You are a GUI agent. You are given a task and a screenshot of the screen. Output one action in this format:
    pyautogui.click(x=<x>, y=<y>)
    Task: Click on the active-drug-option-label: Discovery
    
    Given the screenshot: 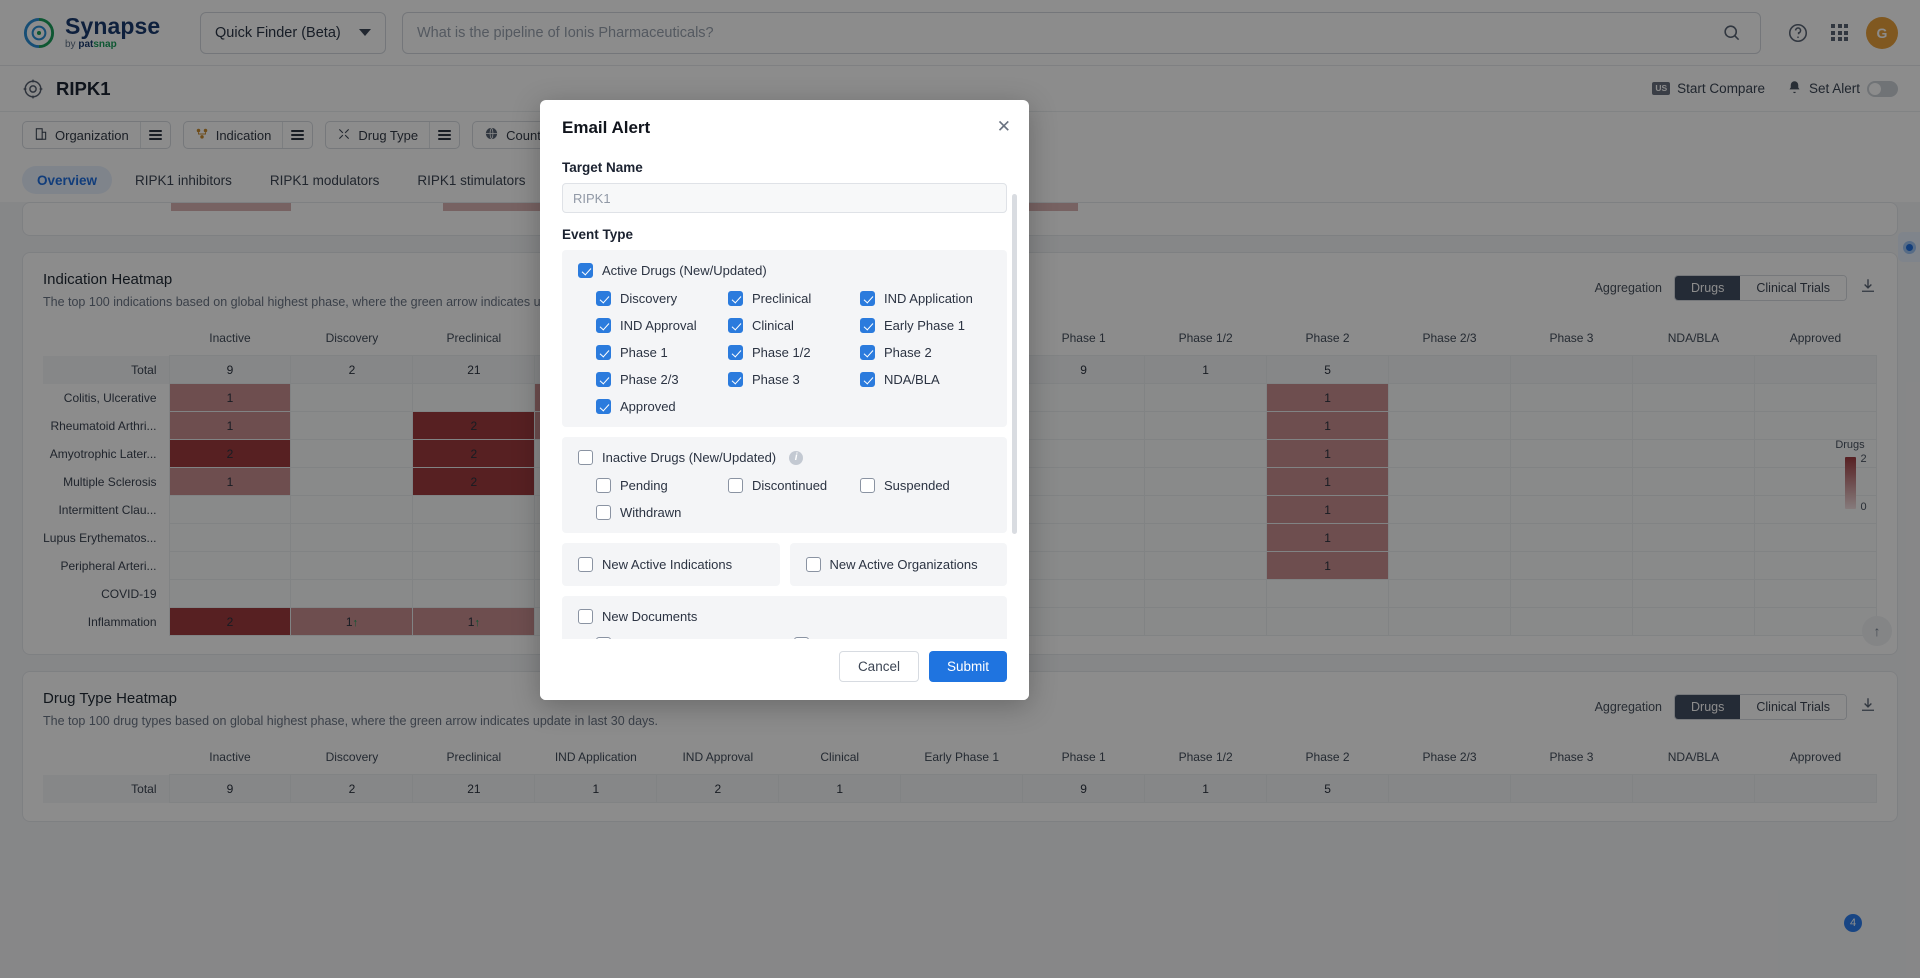 What is the action you would take?
    pyautogui.click(x=649, y=298)
    